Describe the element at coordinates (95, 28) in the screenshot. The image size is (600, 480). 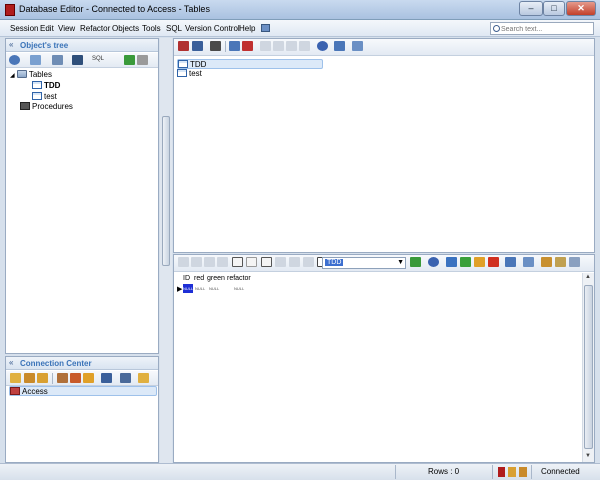
I see `menu-refactor: Refactor` at that location.